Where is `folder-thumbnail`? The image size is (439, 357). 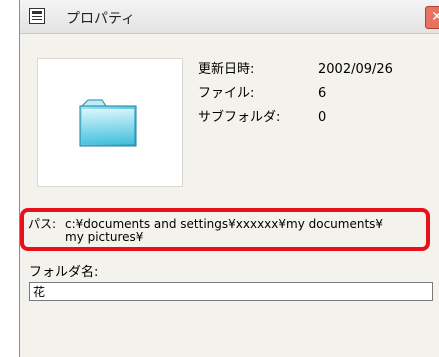
folder-thumbnail is located at coordinates (110, 122).